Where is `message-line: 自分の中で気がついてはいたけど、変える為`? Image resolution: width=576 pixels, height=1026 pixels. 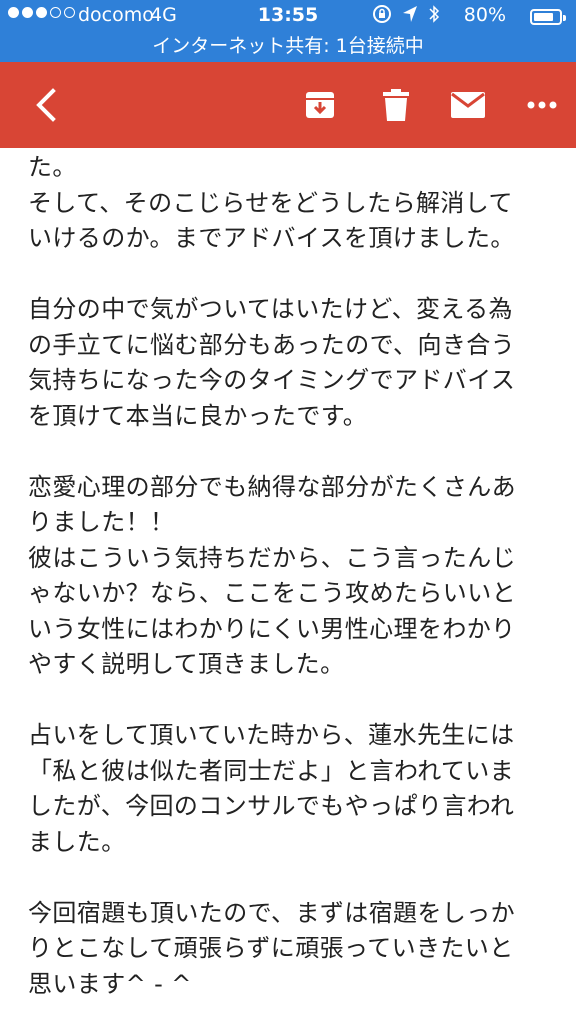 message-line: 自分の中で気がついてはいたけど、変える為 is located at coordinates (270, 309).